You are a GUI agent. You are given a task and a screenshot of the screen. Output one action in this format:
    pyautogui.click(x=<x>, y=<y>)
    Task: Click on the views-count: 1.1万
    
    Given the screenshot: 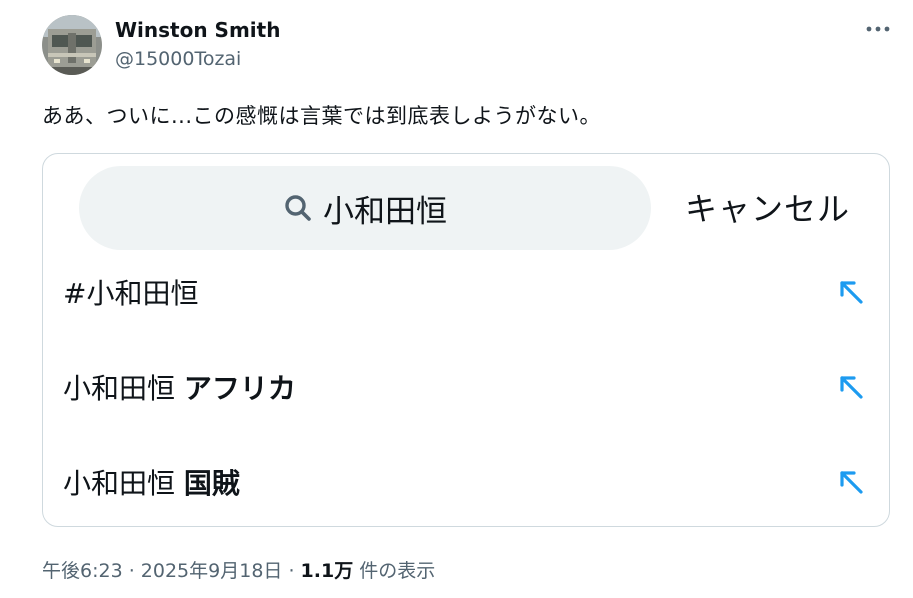 What is the action you would take?
    pyautogui.click(x=327, y=571)
    